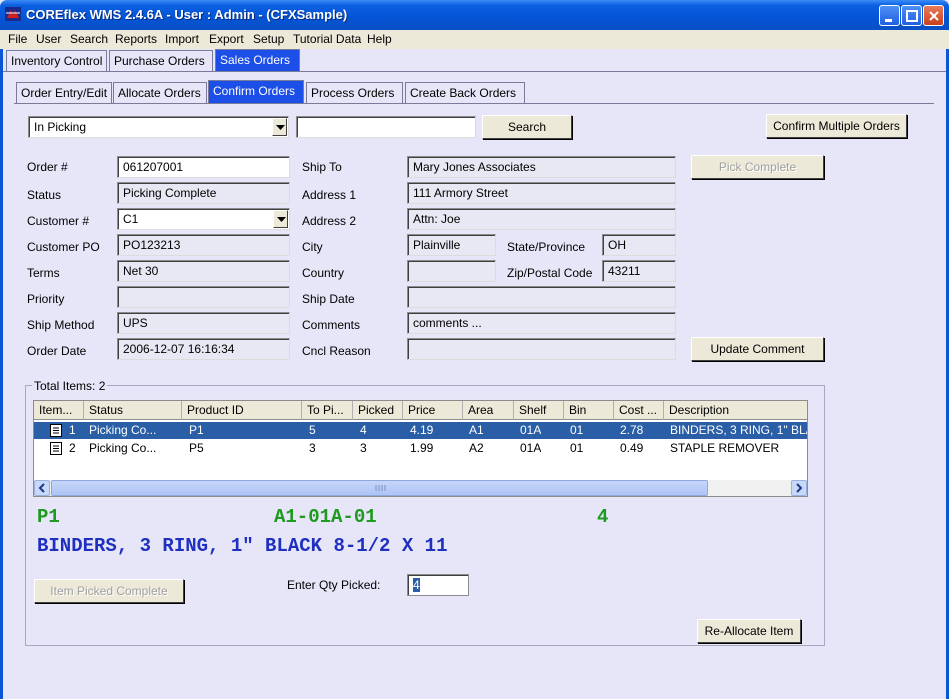 The height and width of the screenshot is (699, 949). What do you see at coordinates (416, 585) in the screenshot?
I see `qty-picked-value: 4` at bounding box center [416, 585].